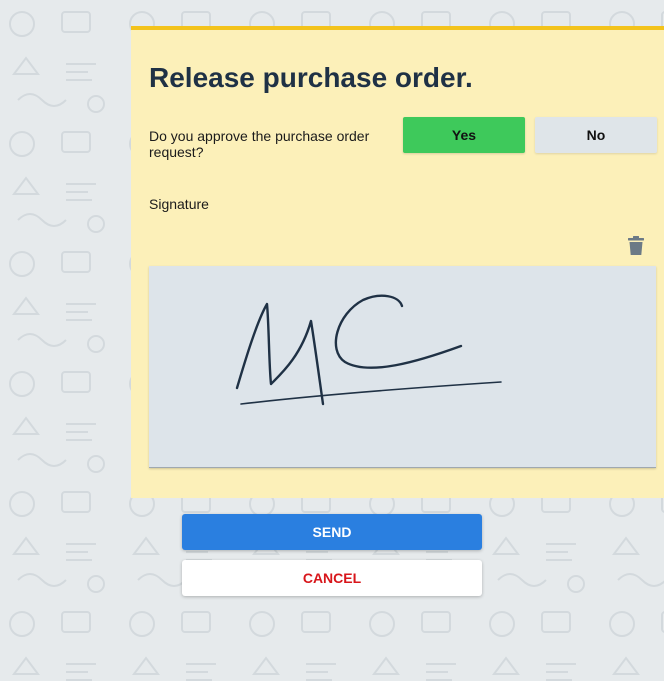 This screenshot has height=681, width=664. Describe the element at coordinates (332, 578) in the screenshot. I see `cancel-button: CANCEL` at that location.